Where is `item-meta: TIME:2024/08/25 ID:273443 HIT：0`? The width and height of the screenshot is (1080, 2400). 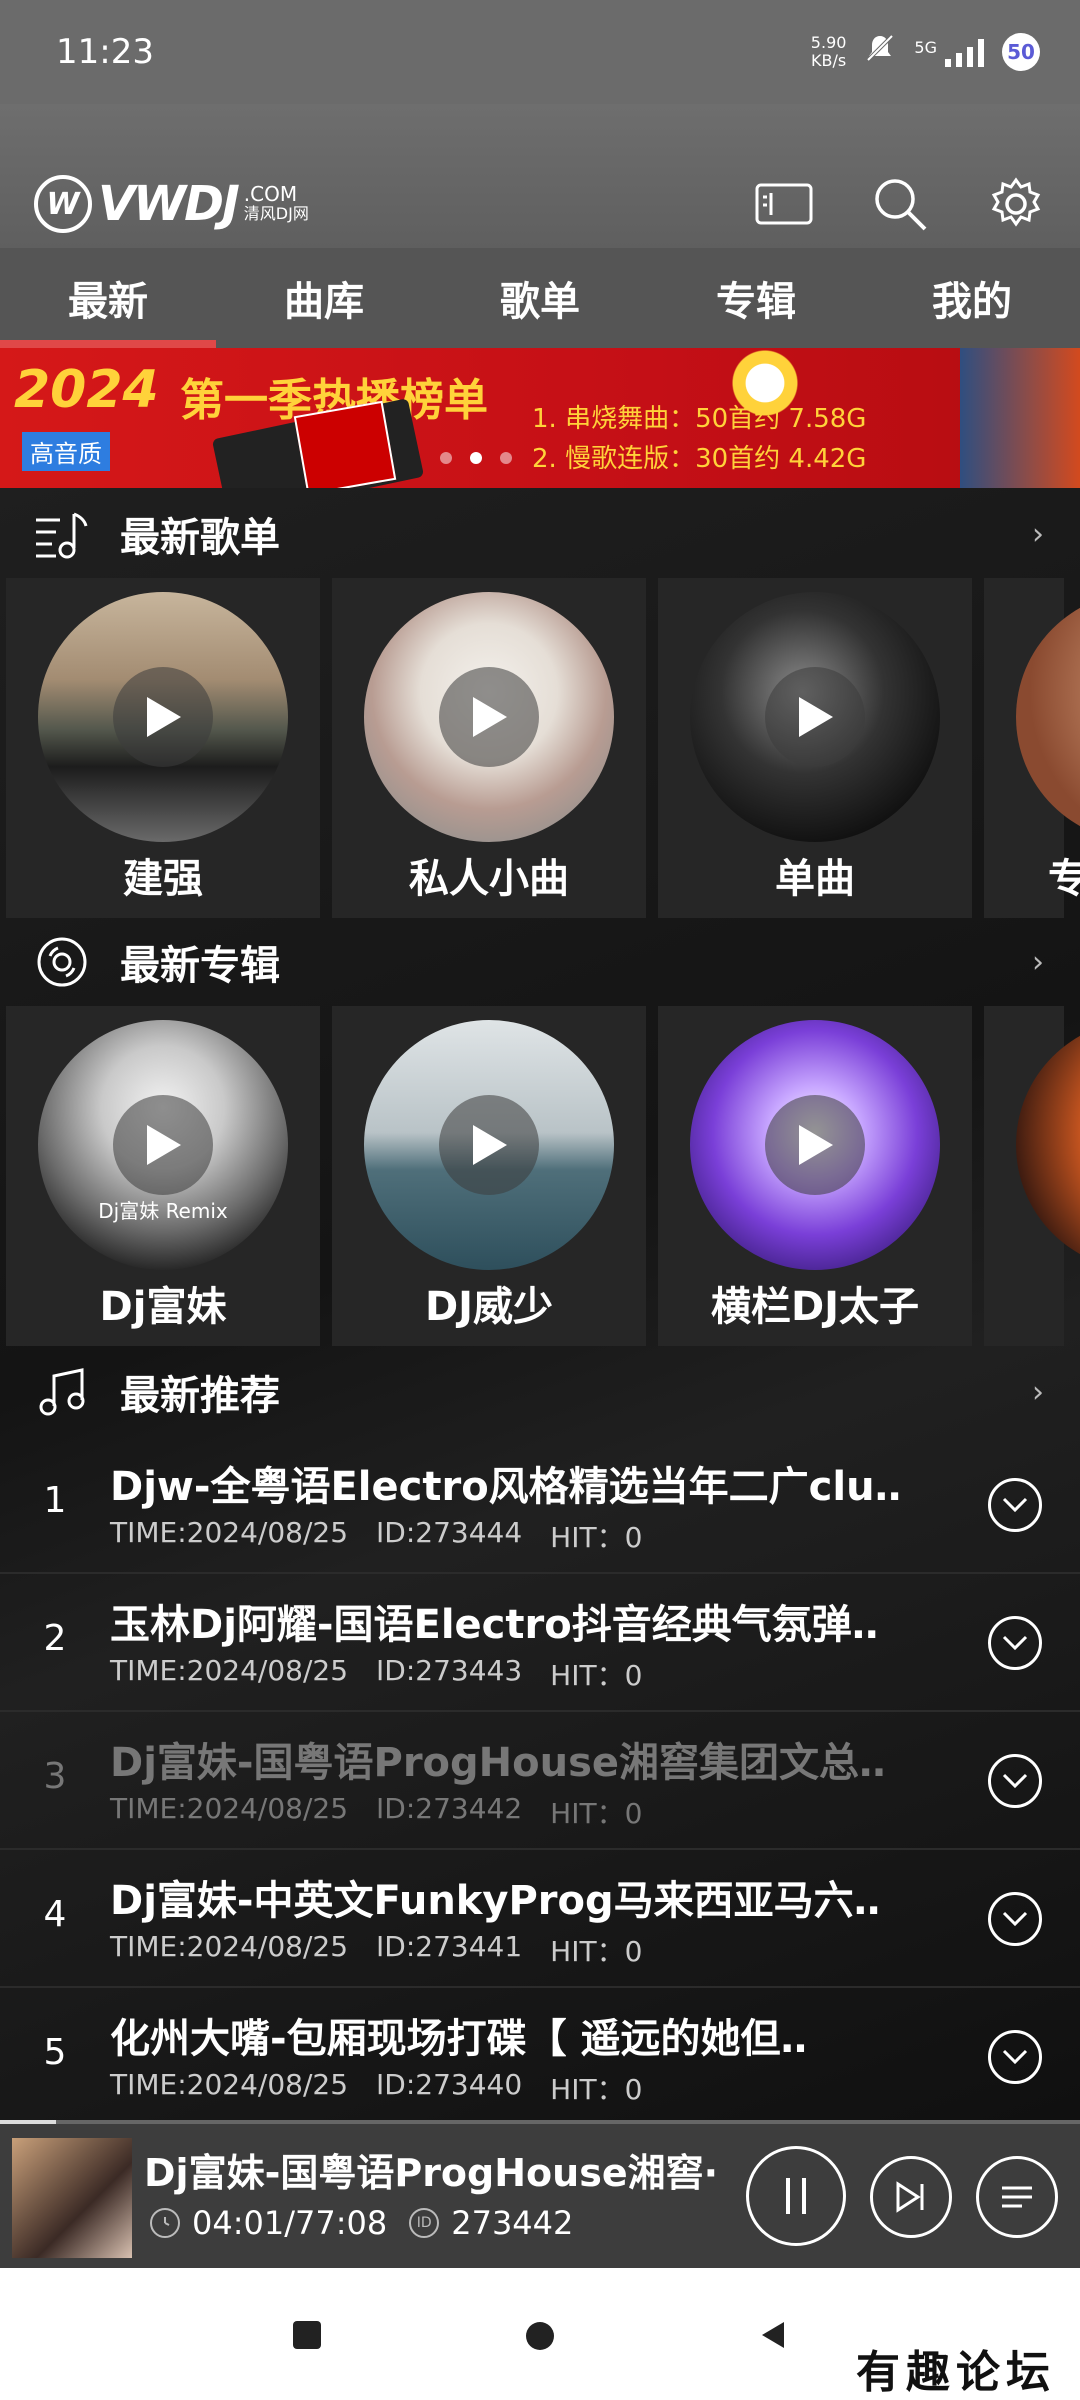
item-meta: TIME:2024/08/25 ID:273443 HIT：0 is located at coordinates (376, 1674).